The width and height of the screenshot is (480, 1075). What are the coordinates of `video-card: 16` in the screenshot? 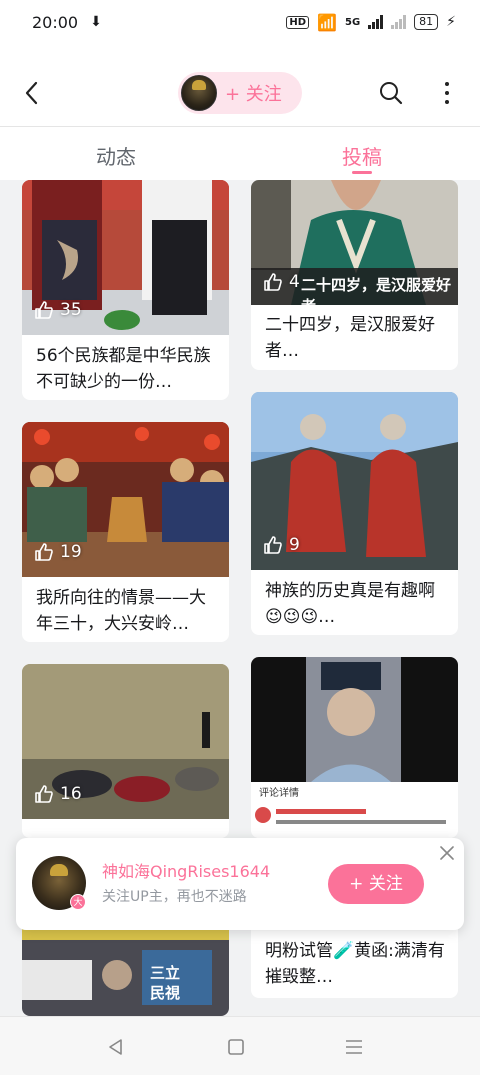 It's located at (125, 751).